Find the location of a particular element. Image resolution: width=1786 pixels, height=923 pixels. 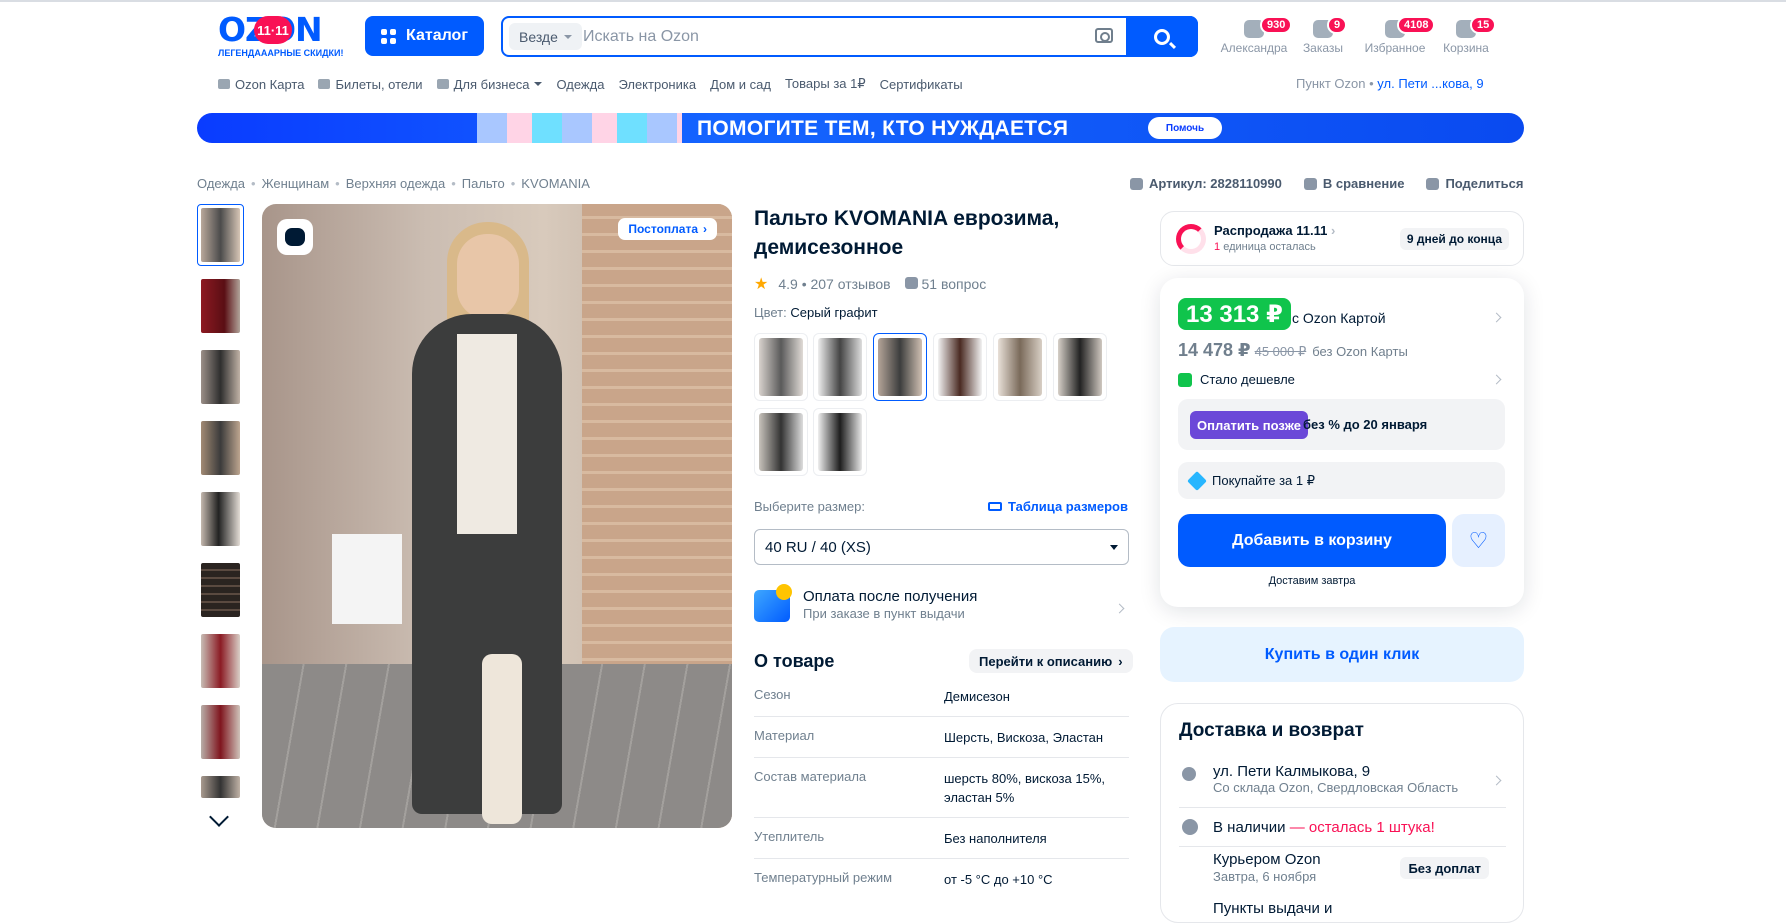

pay-later-block: Оплатить позже без % до 20 января is located at coordinates (1341, 424).